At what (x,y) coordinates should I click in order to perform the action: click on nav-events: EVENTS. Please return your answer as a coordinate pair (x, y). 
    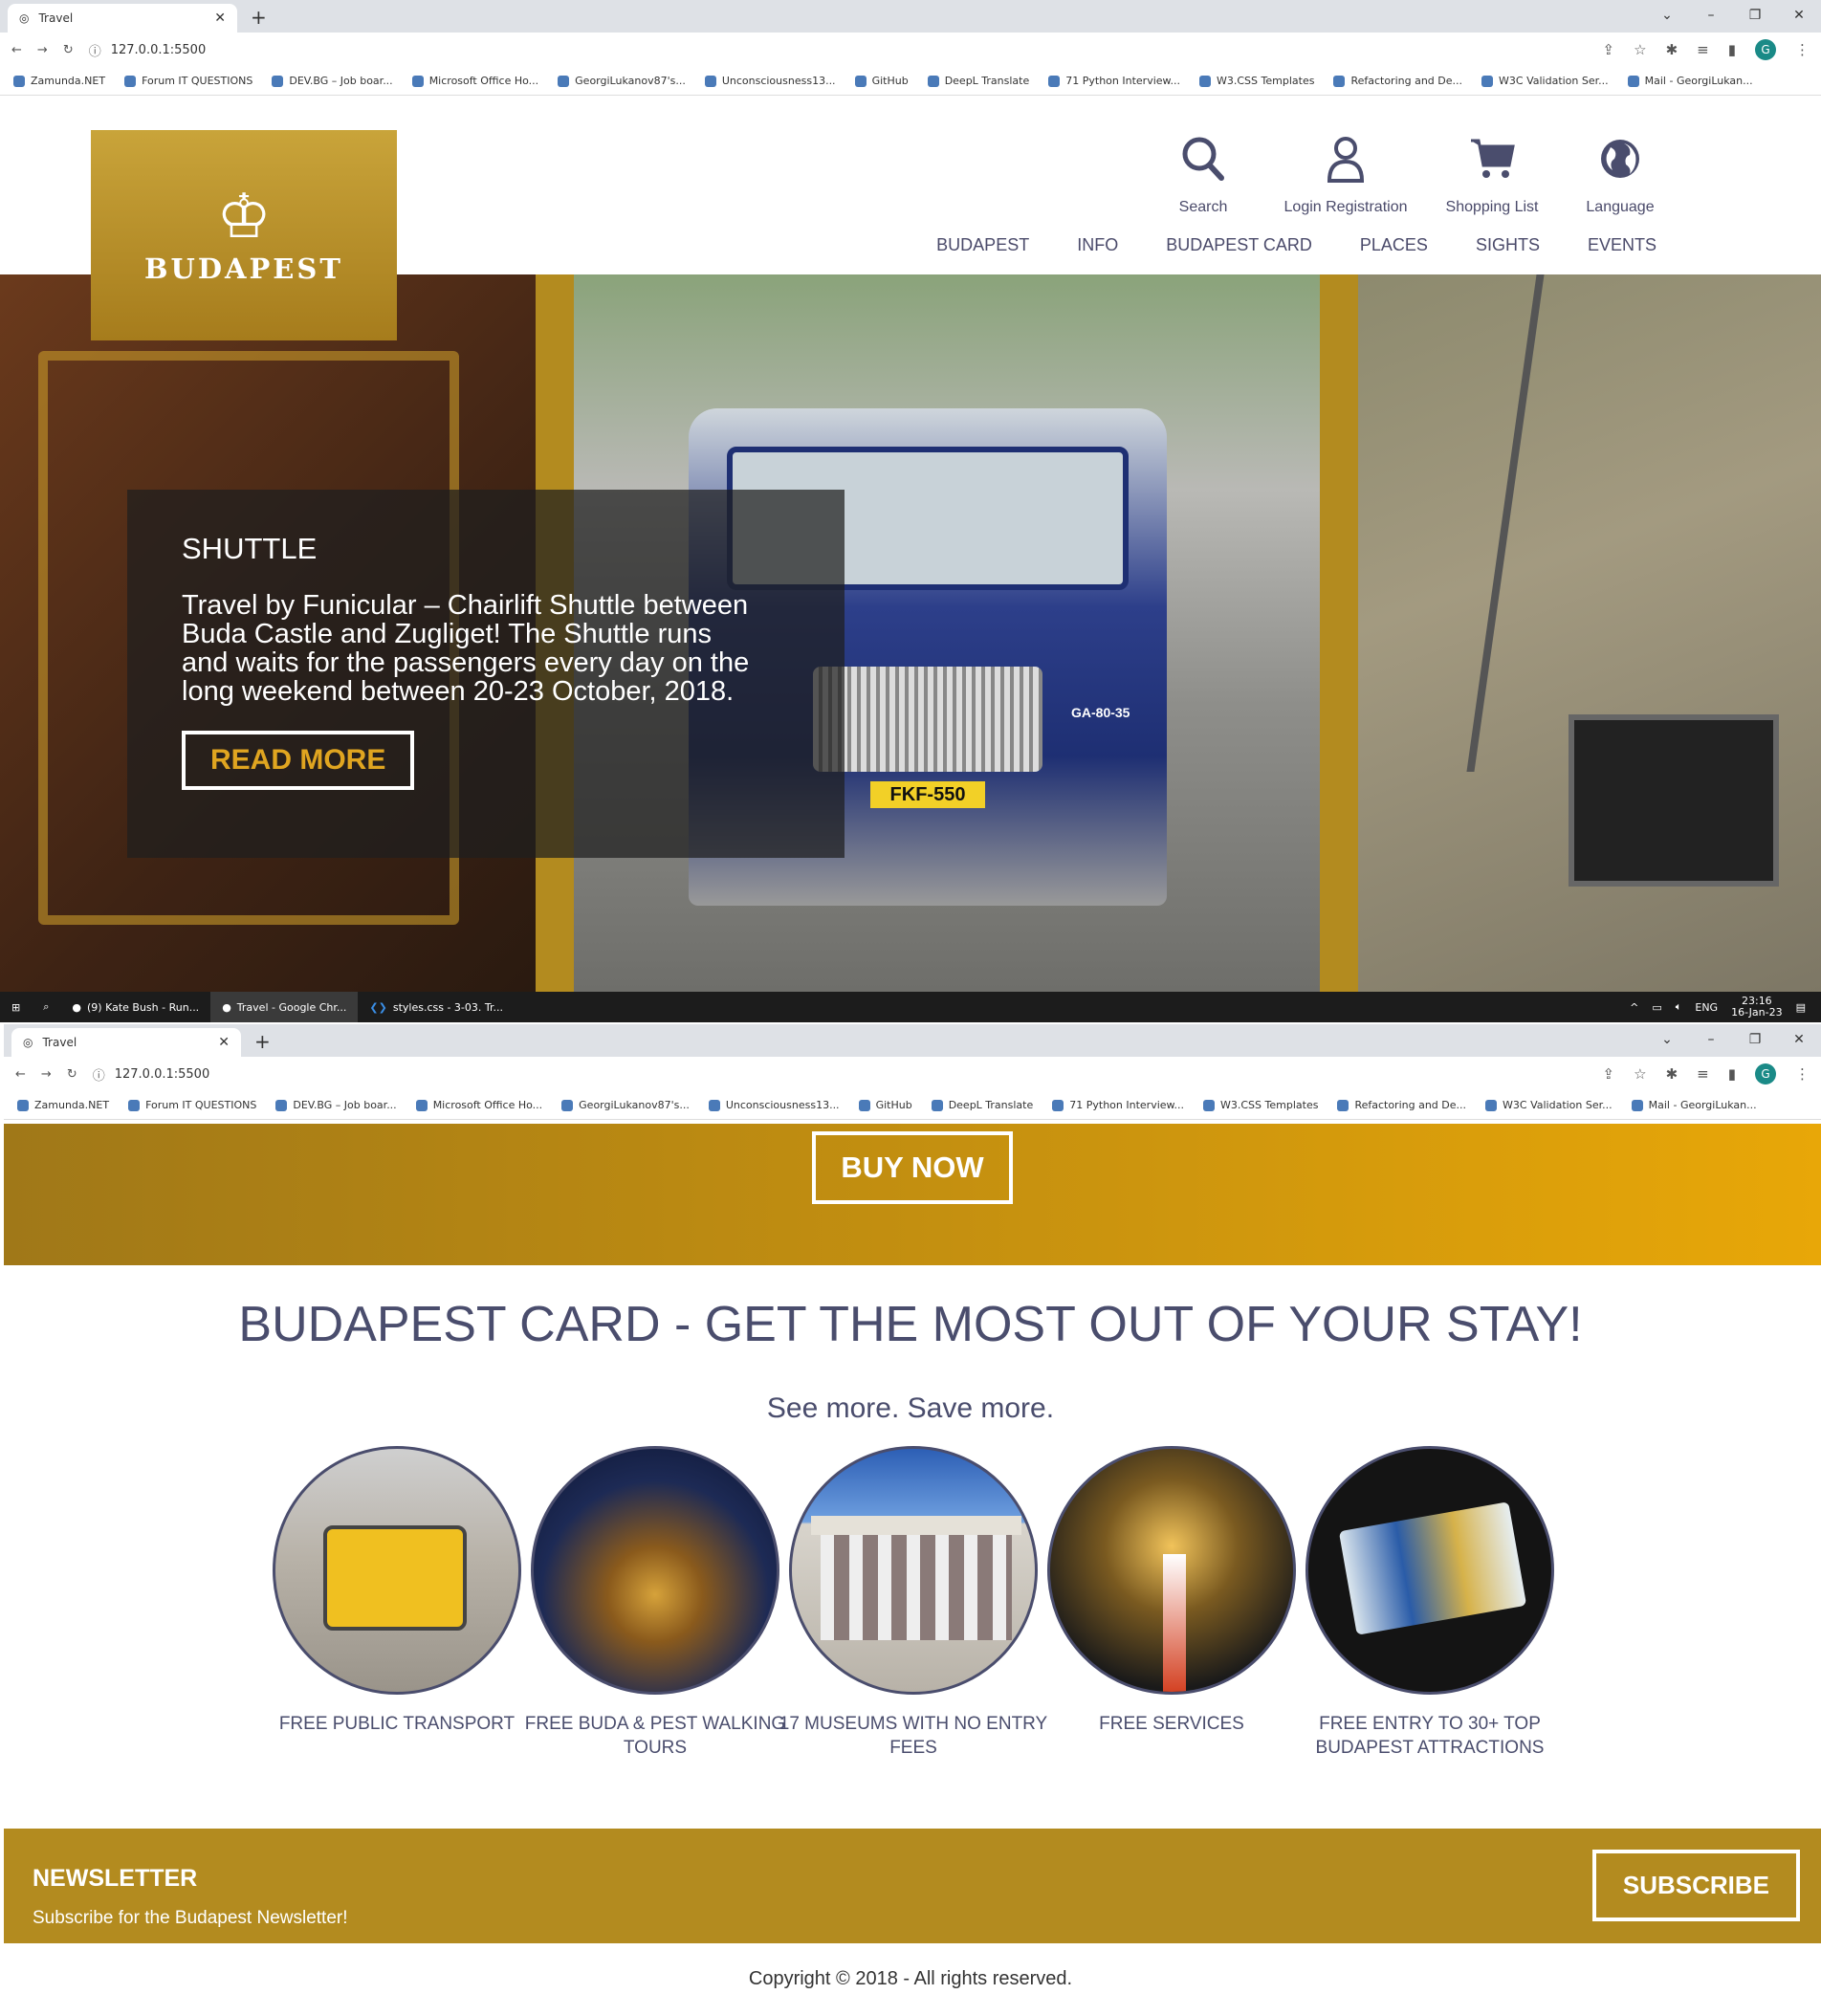
    Looking at the image, I should click on (1622, 245).